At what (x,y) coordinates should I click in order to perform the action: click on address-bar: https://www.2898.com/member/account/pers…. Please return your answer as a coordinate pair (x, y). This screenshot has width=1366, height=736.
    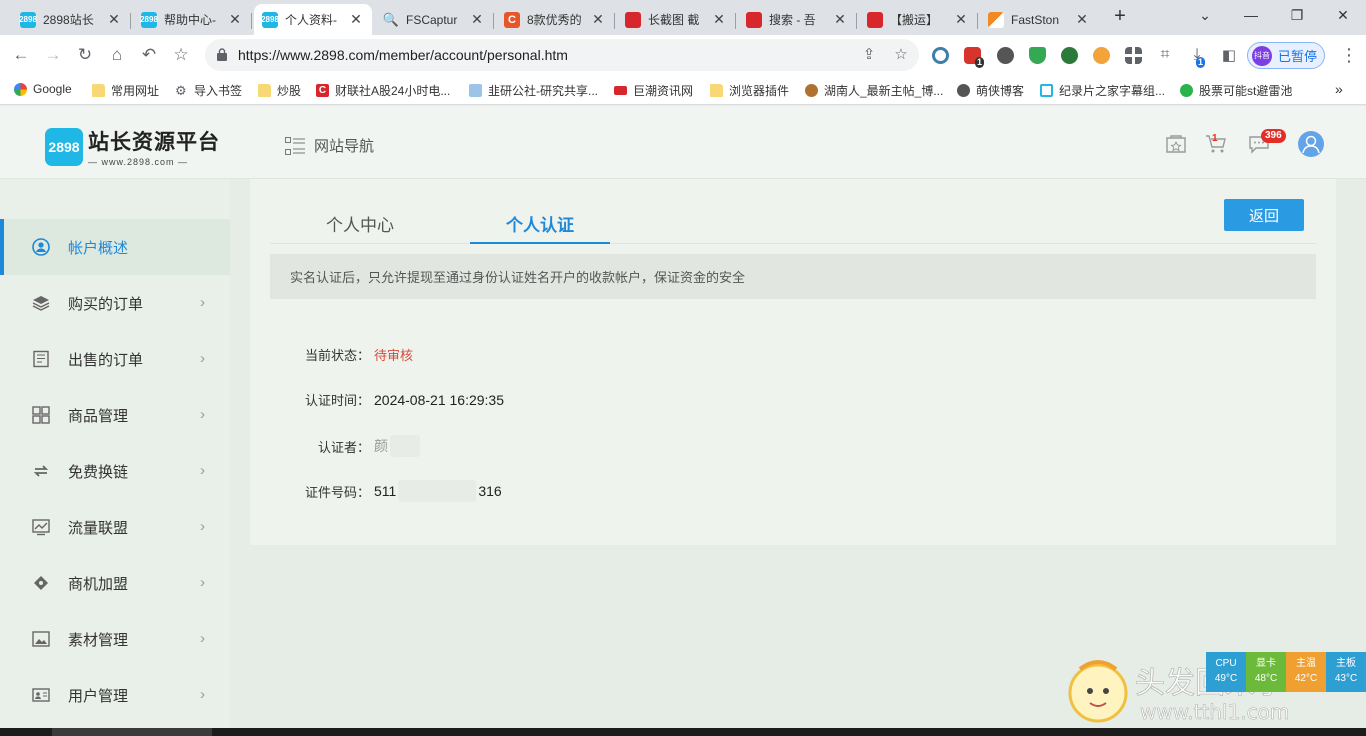
    Looking at the image, I should click on (562, 55).